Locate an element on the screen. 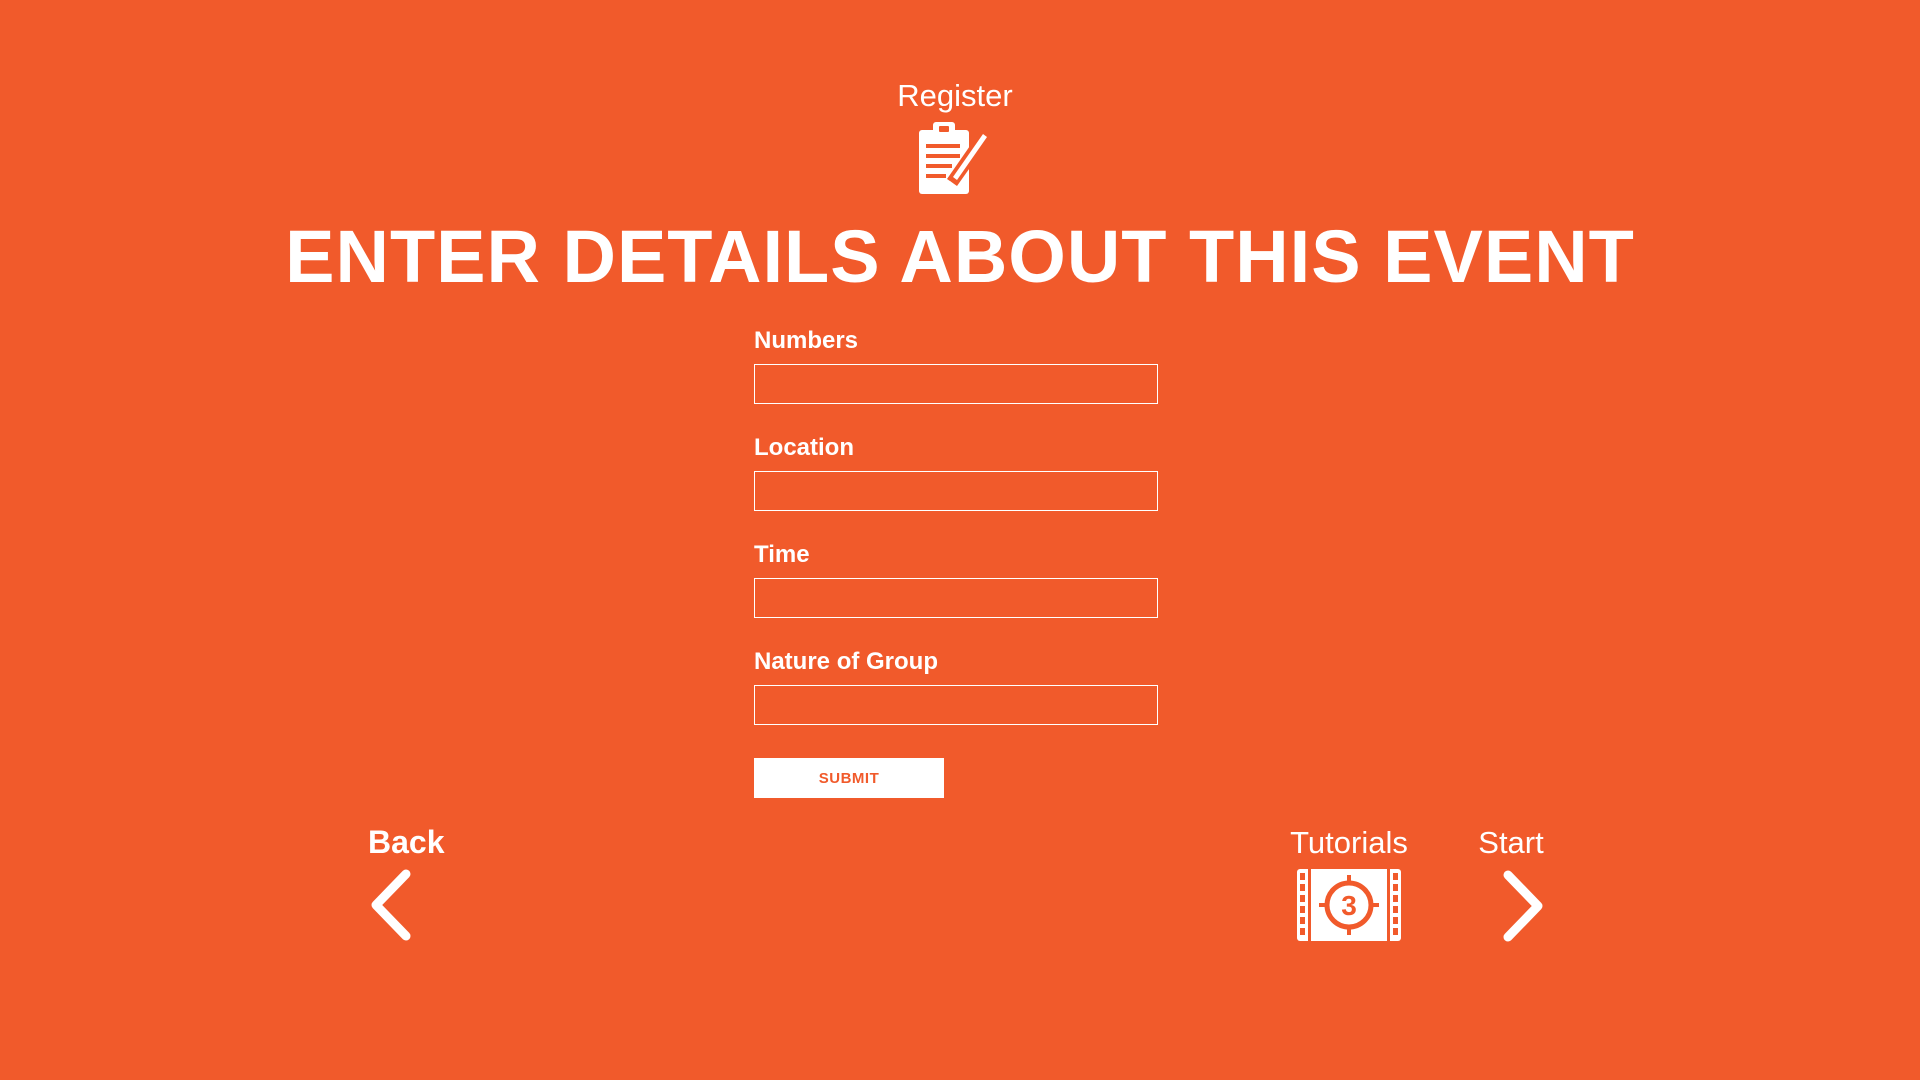  numbers-input is located at coordinates (956, 384).